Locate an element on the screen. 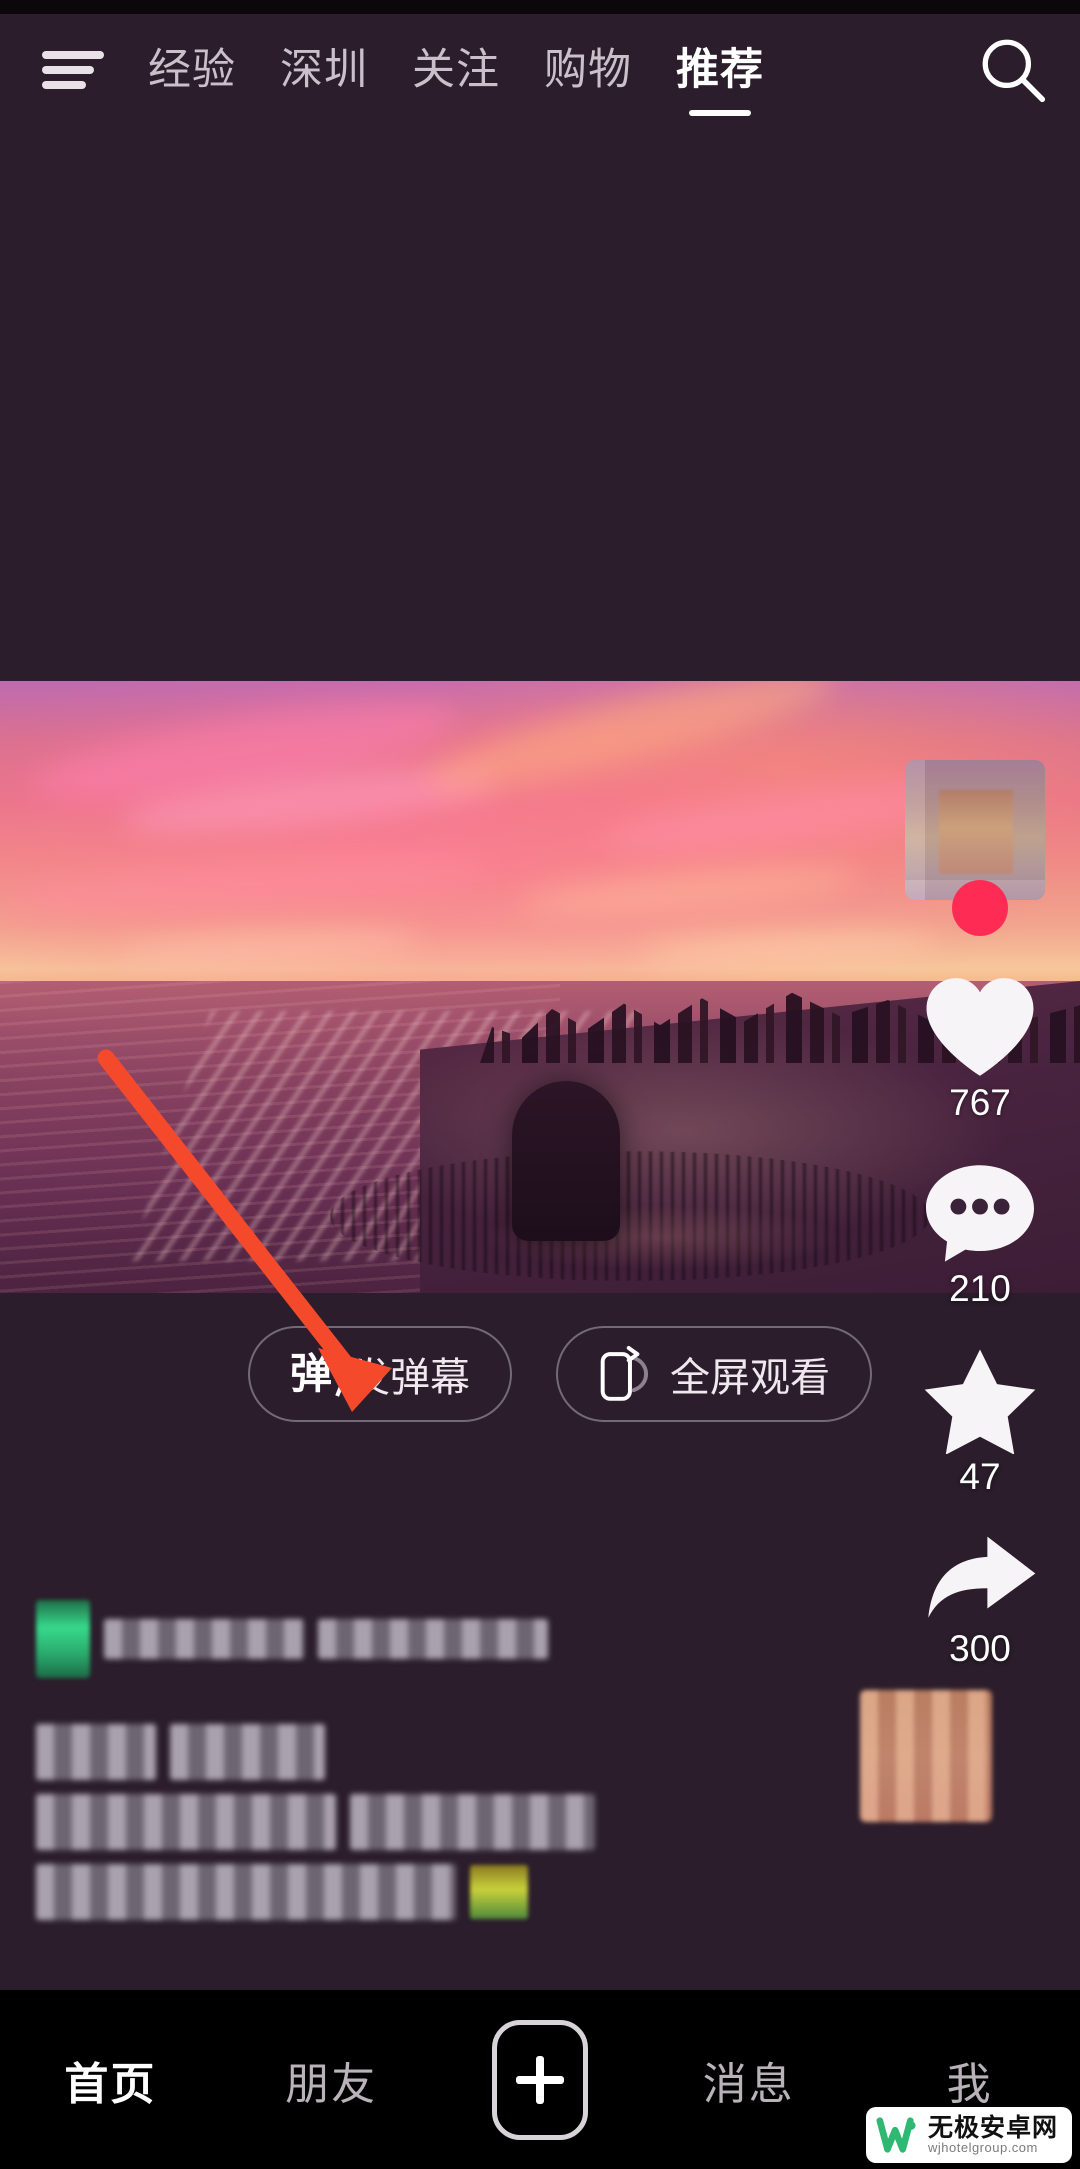  redacted-chip is located at coordinates (499, 1892).